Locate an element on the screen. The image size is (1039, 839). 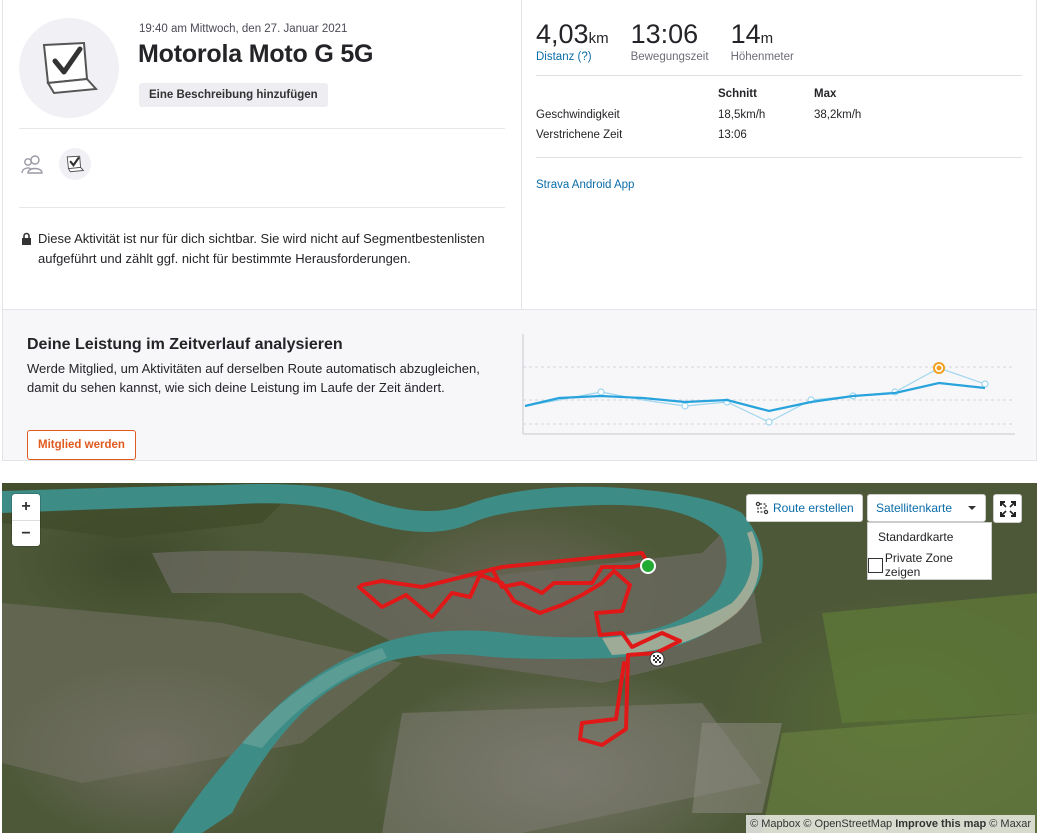
create-route-button: Route erstellen is located at coordinates (804, 508).